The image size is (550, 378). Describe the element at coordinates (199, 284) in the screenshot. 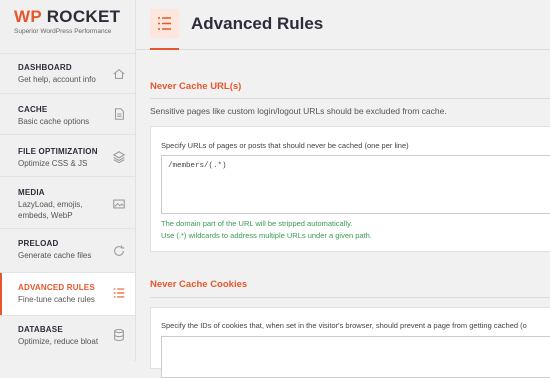

I see `section-title-never-cache-cookies: Never Cache Cookies` at that location.